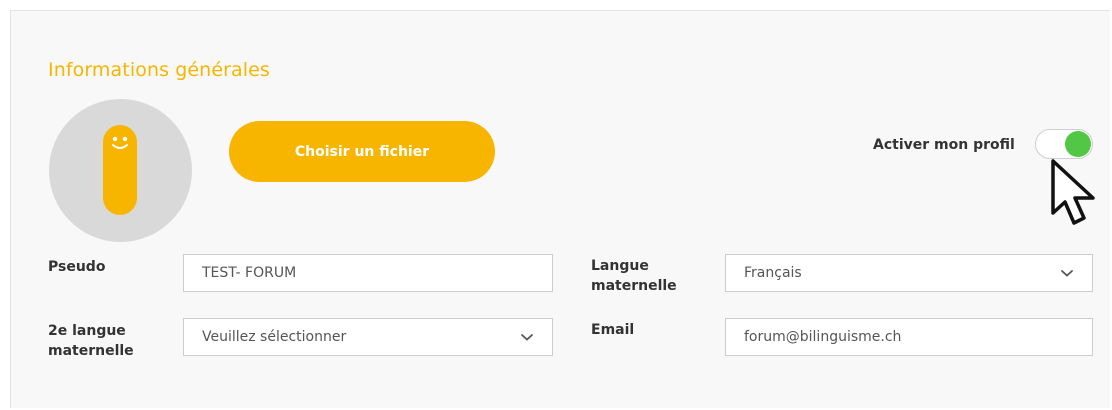 The height and width of the screenshot is (410, 1112). Describe the element at coordinates (362, 151) in the screenshot. I see `choose-file-button: Choisir un fichier` at that location.